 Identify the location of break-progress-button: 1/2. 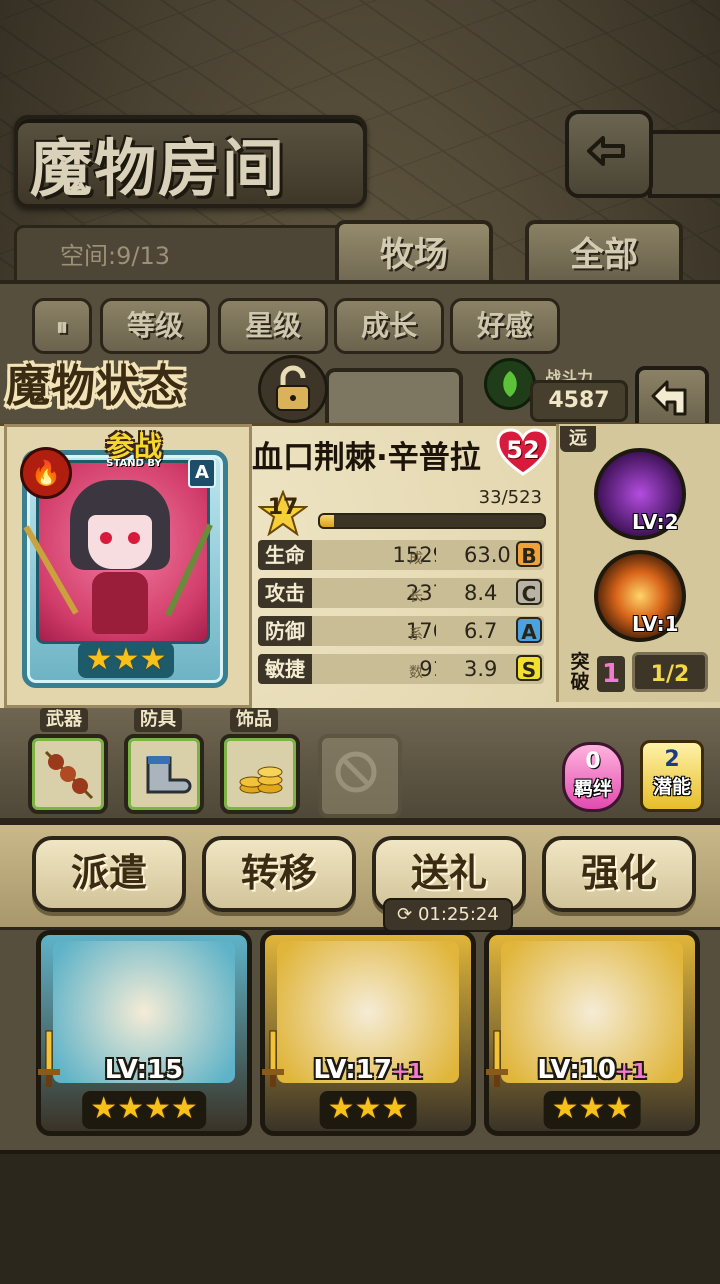
(670, 672).